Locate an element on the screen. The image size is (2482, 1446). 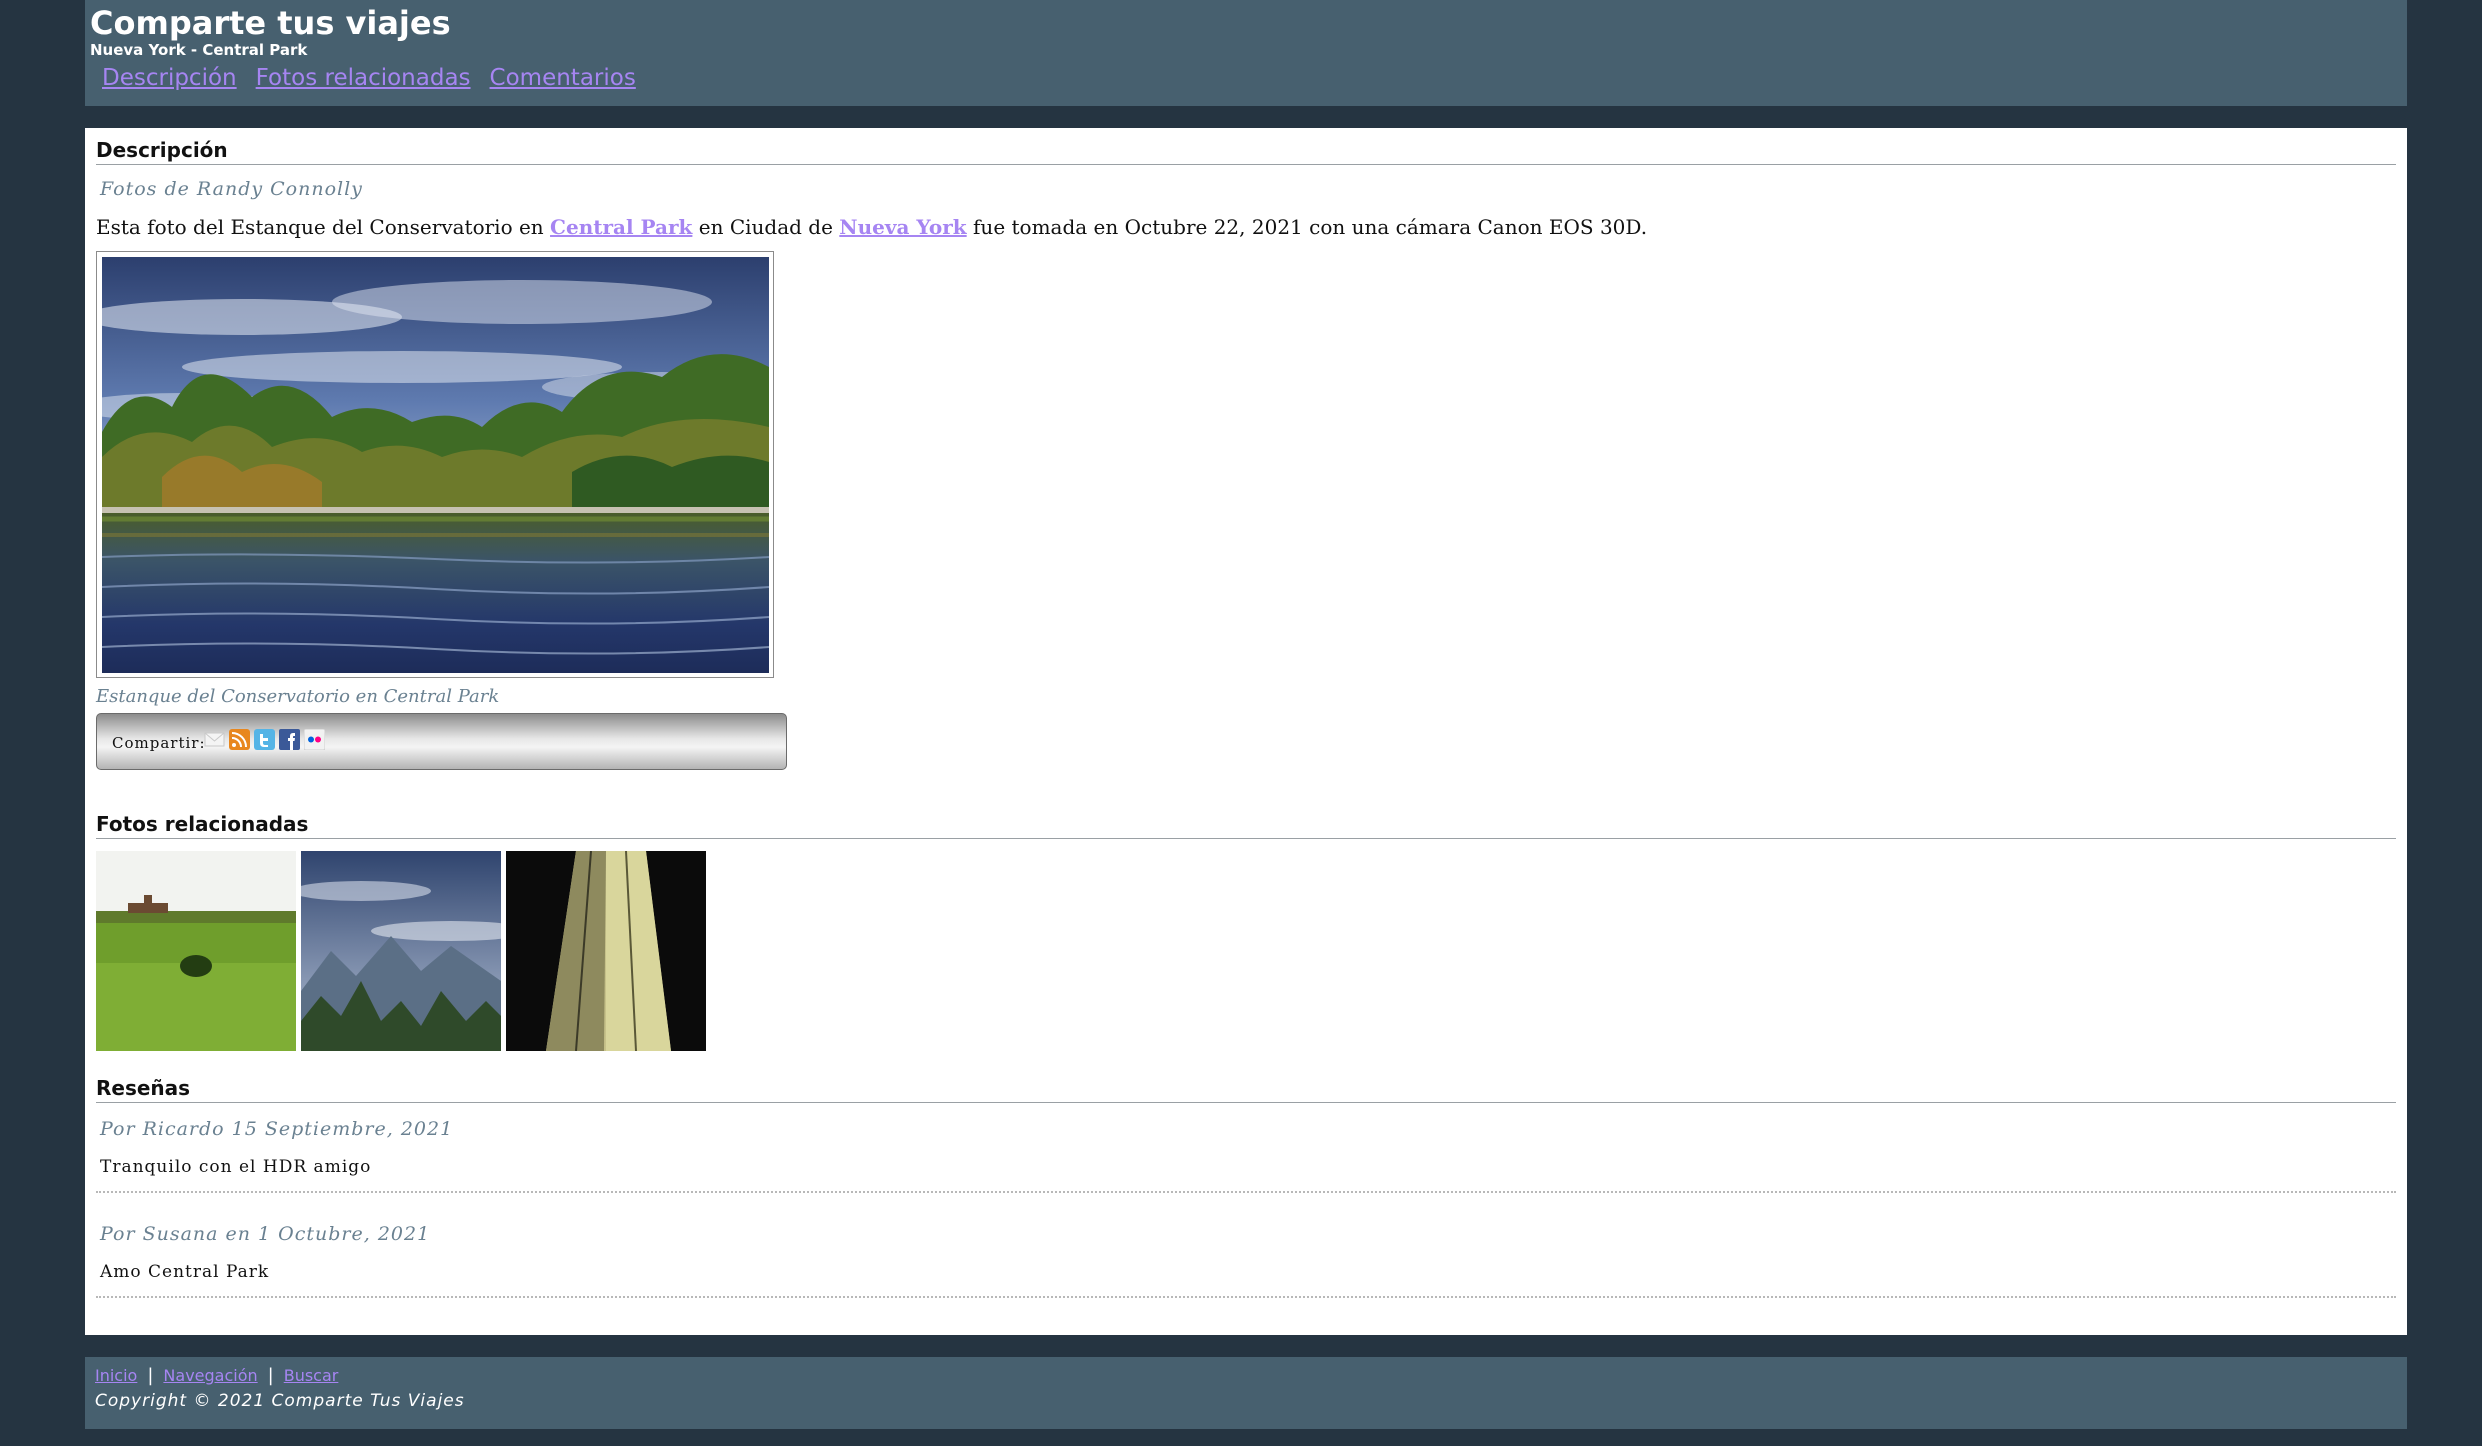
facebook-icon is located at coordinates (289, 739).